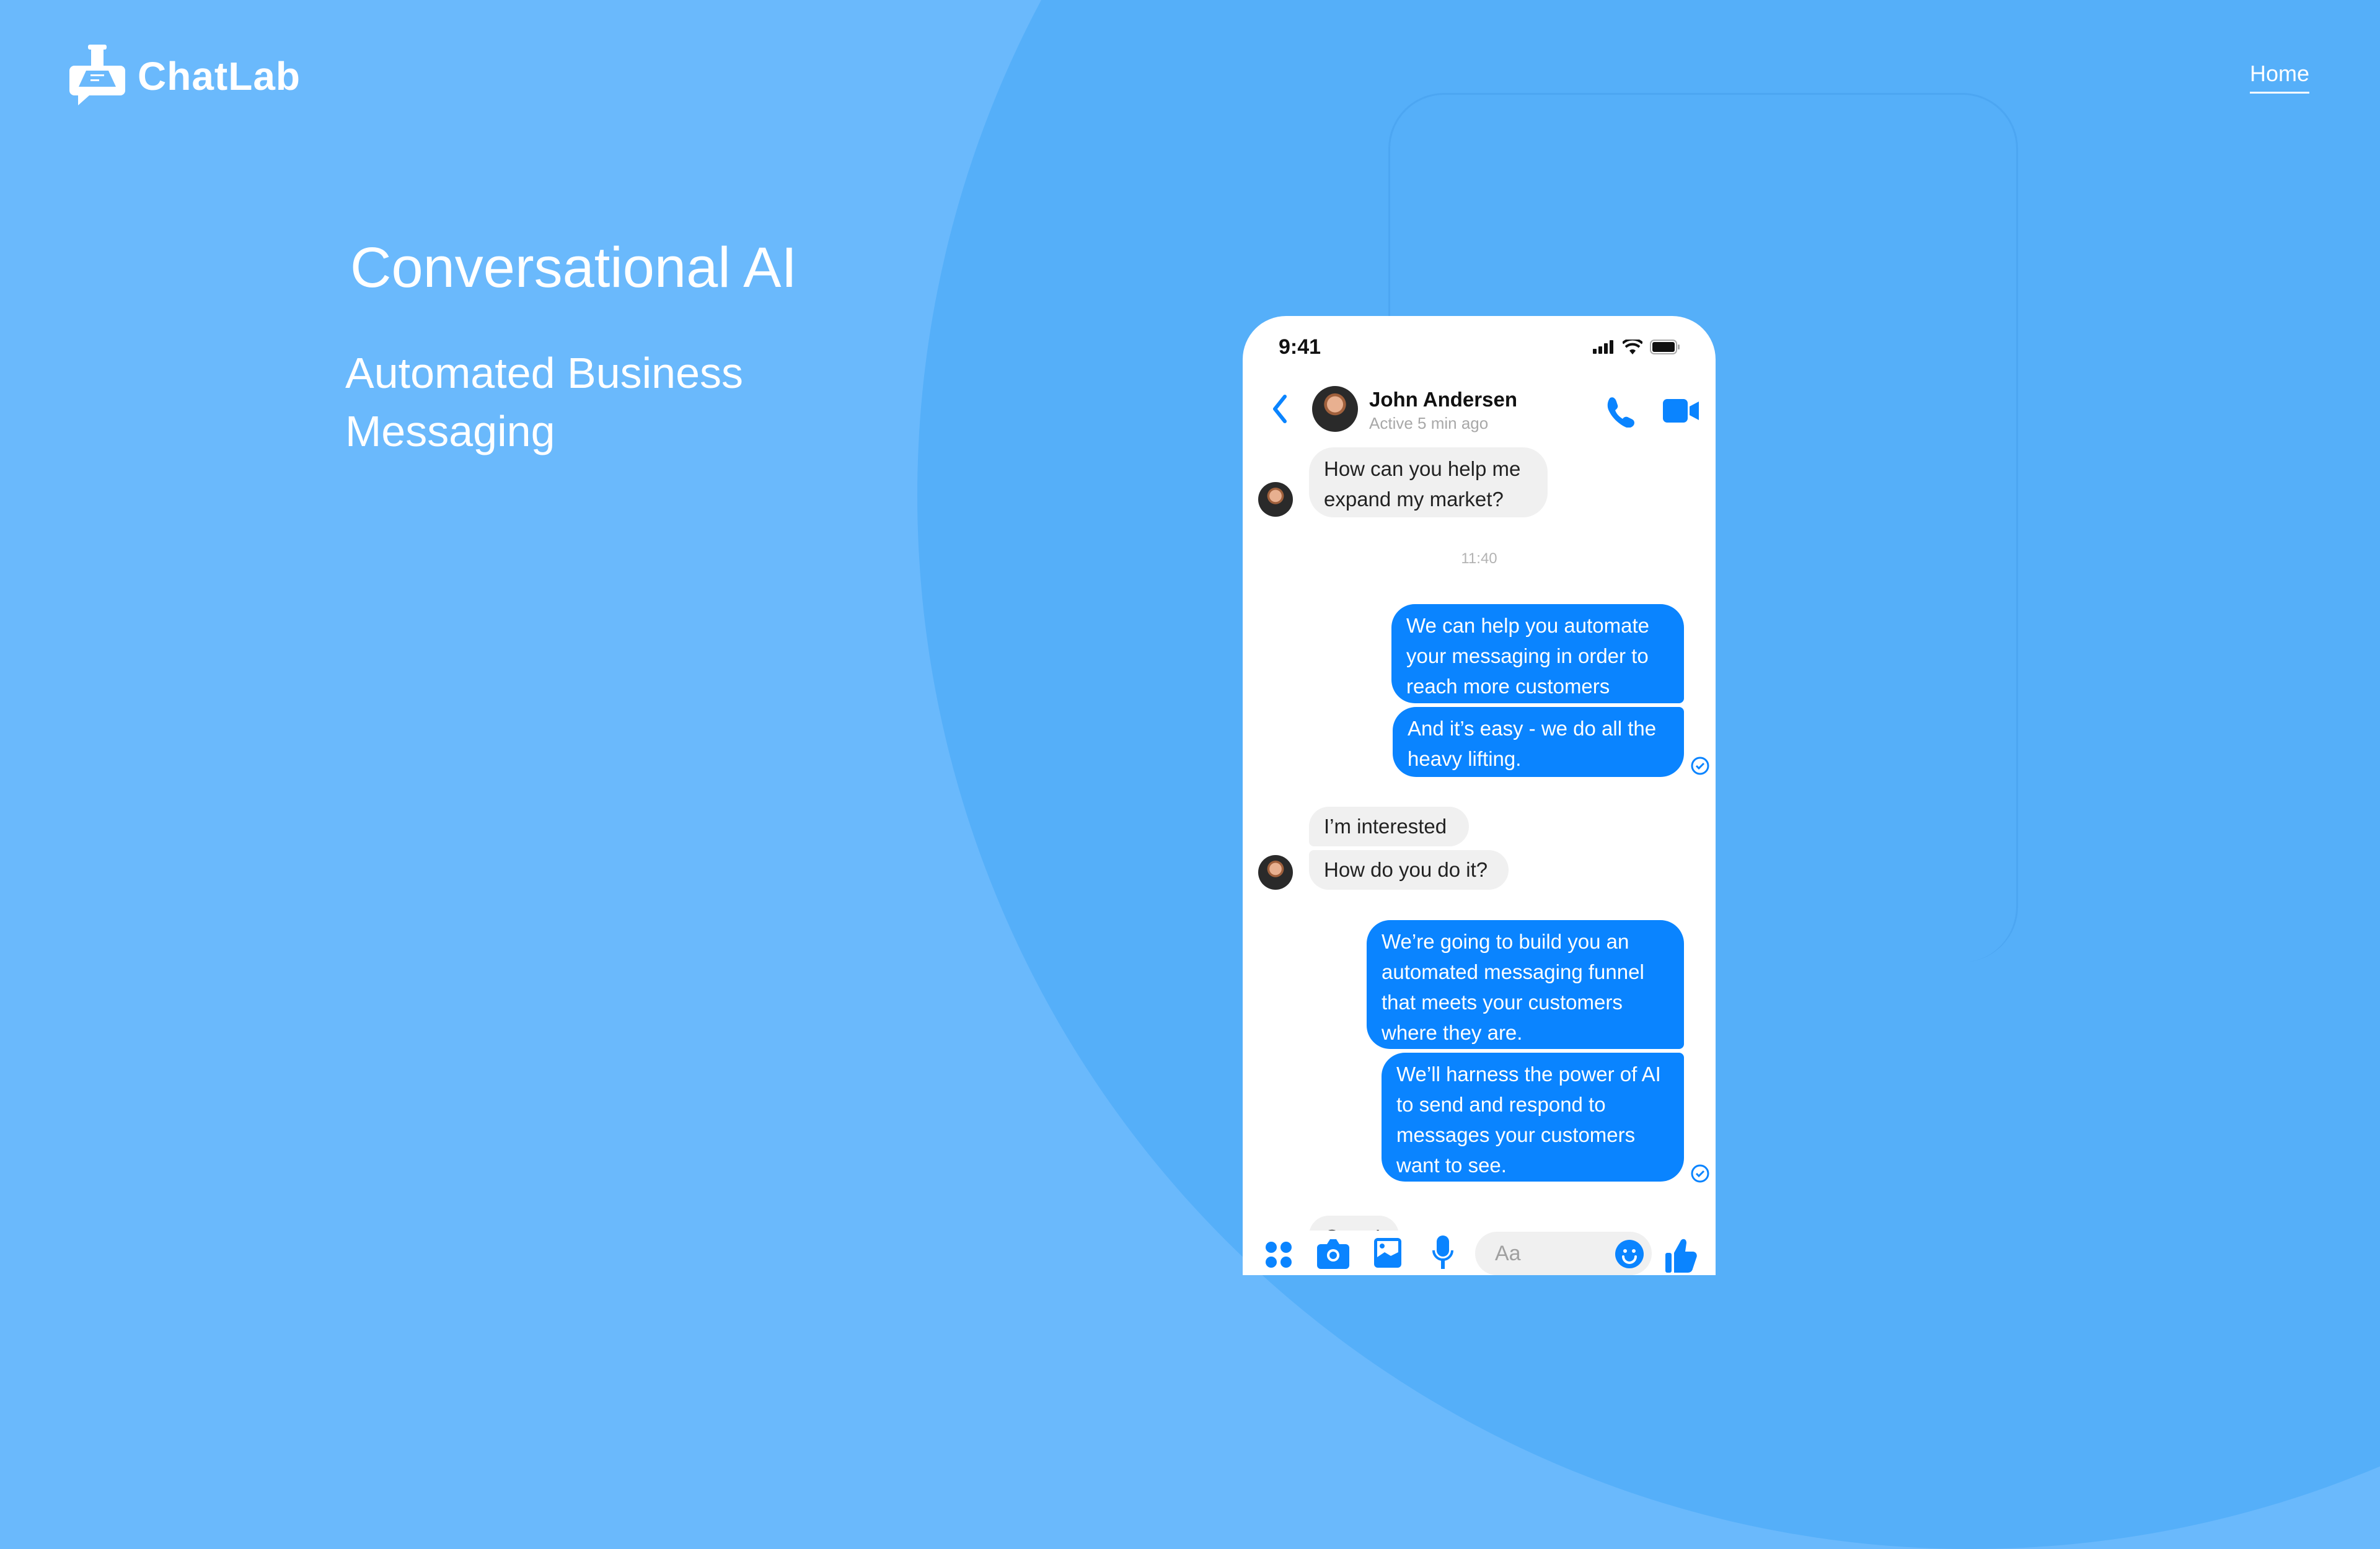 This screenshot has height=1549, width=2380. Describe the element at coordinates (1279, 409) in the screenshot. I see `back-chevron-icon` at that location.